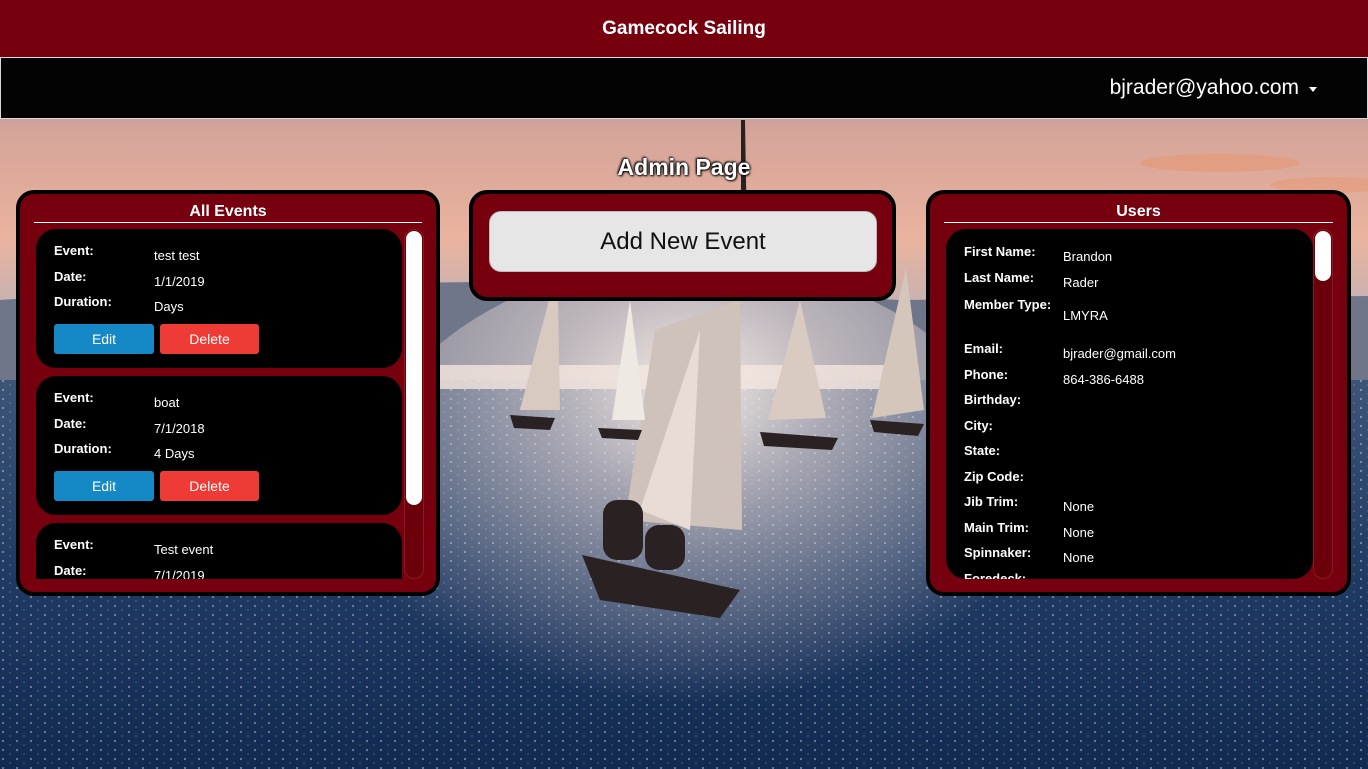 The width and height of the screenshot is (1368, 769). I want to click on birthday-label: Birthday:, so click(993, 399).